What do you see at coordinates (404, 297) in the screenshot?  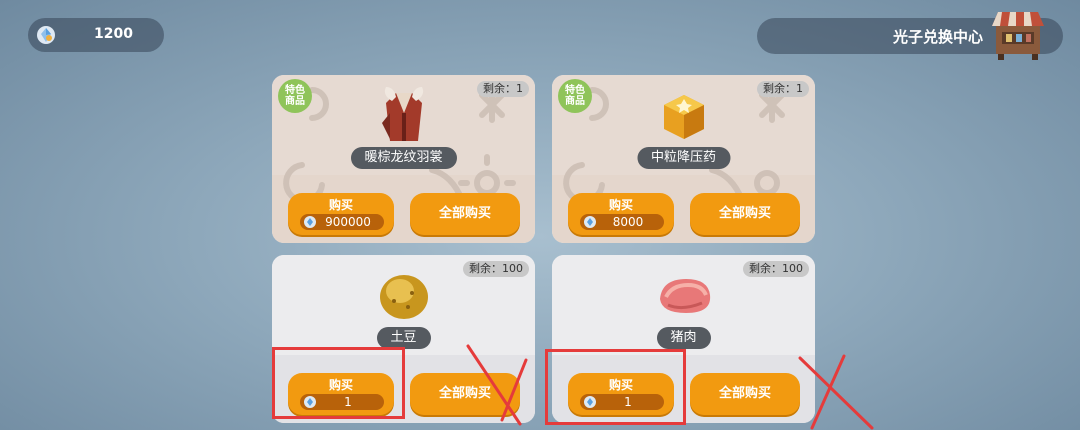 I see `potato-icon` at bounding box center [404, 297].